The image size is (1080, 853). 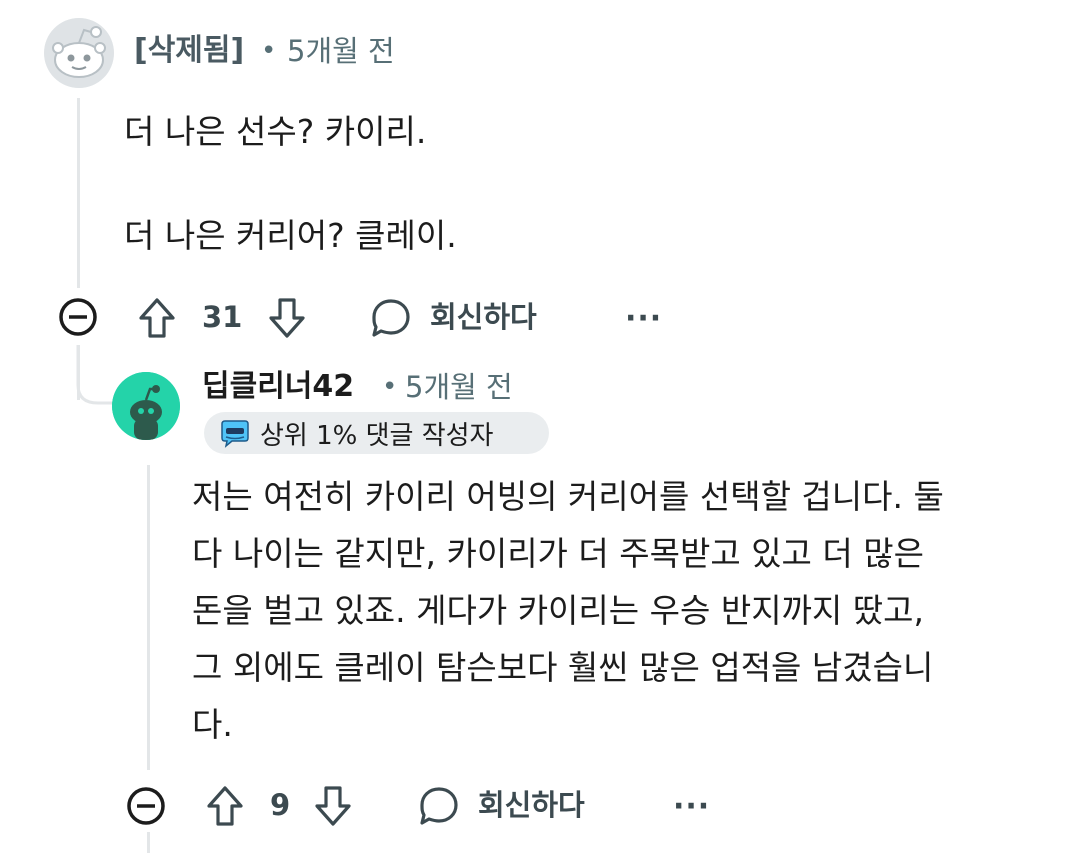 I want to click on top-commenter-badge-icon, so click(x=235, y=434).